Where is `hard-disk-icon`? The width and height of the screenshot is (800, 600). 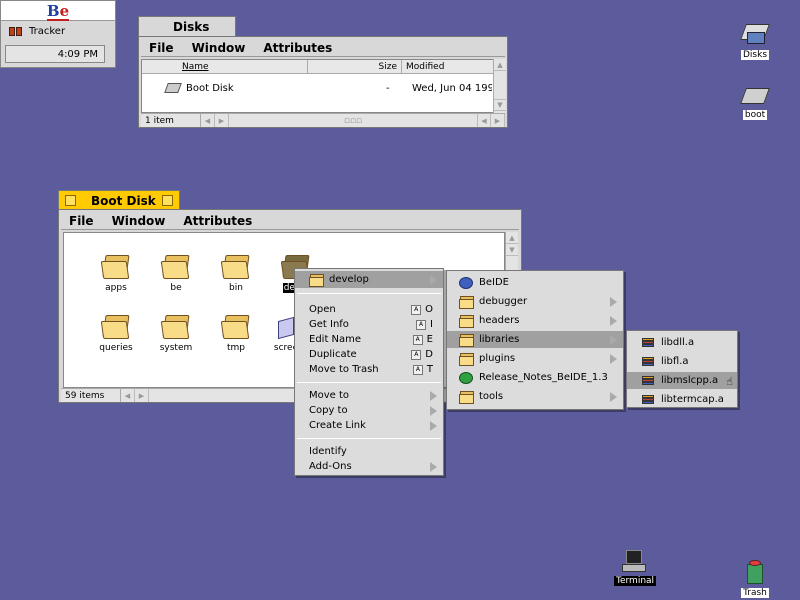
hard-disk-icon is located at coordinates (755, 95).